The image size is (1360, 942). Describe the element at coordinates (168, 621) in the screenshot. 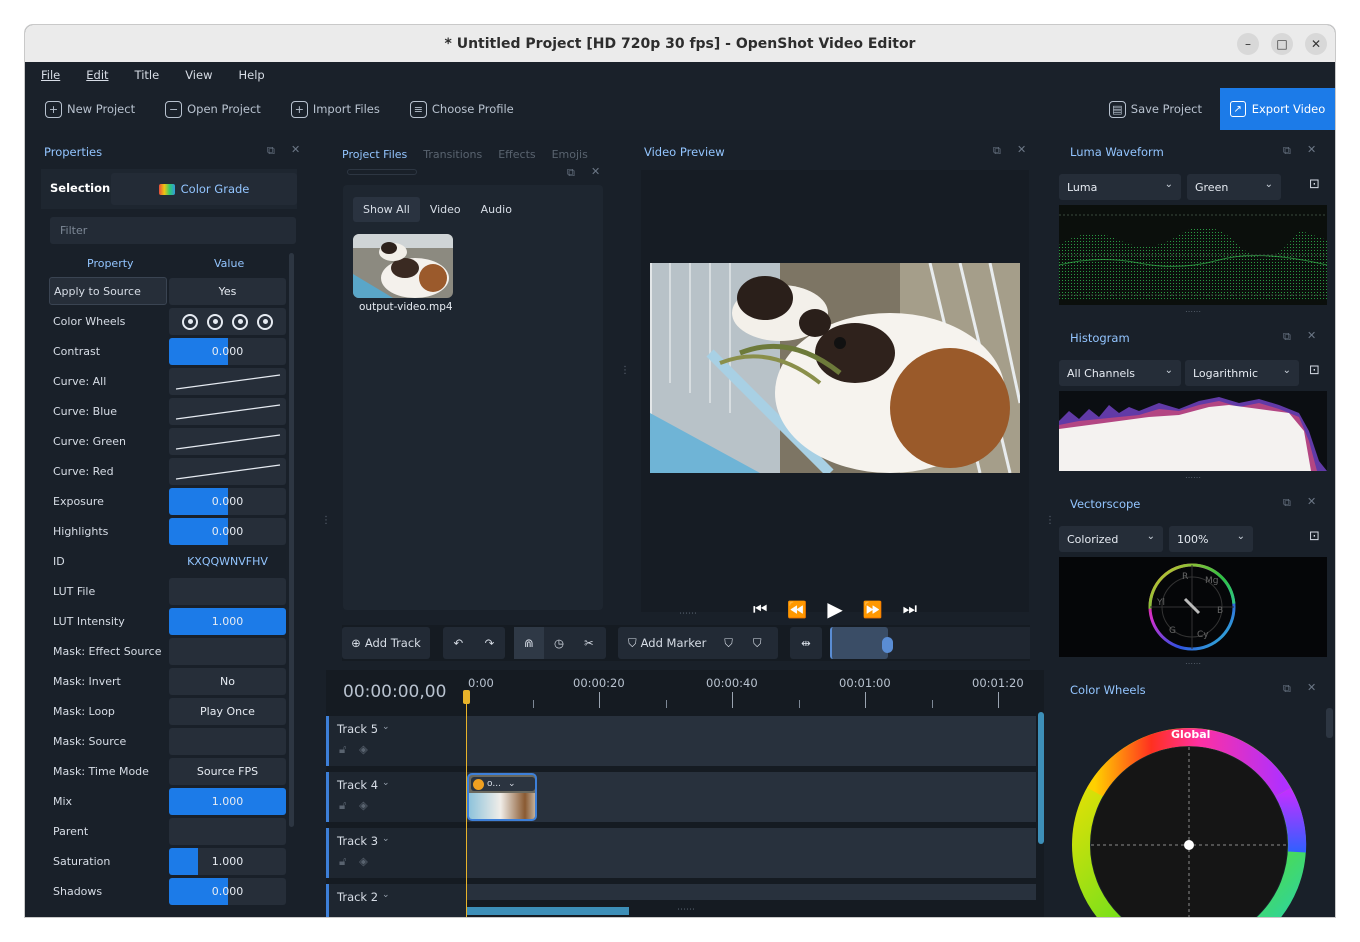

I see `property-row: LUT Intensity 1.000` at that location.